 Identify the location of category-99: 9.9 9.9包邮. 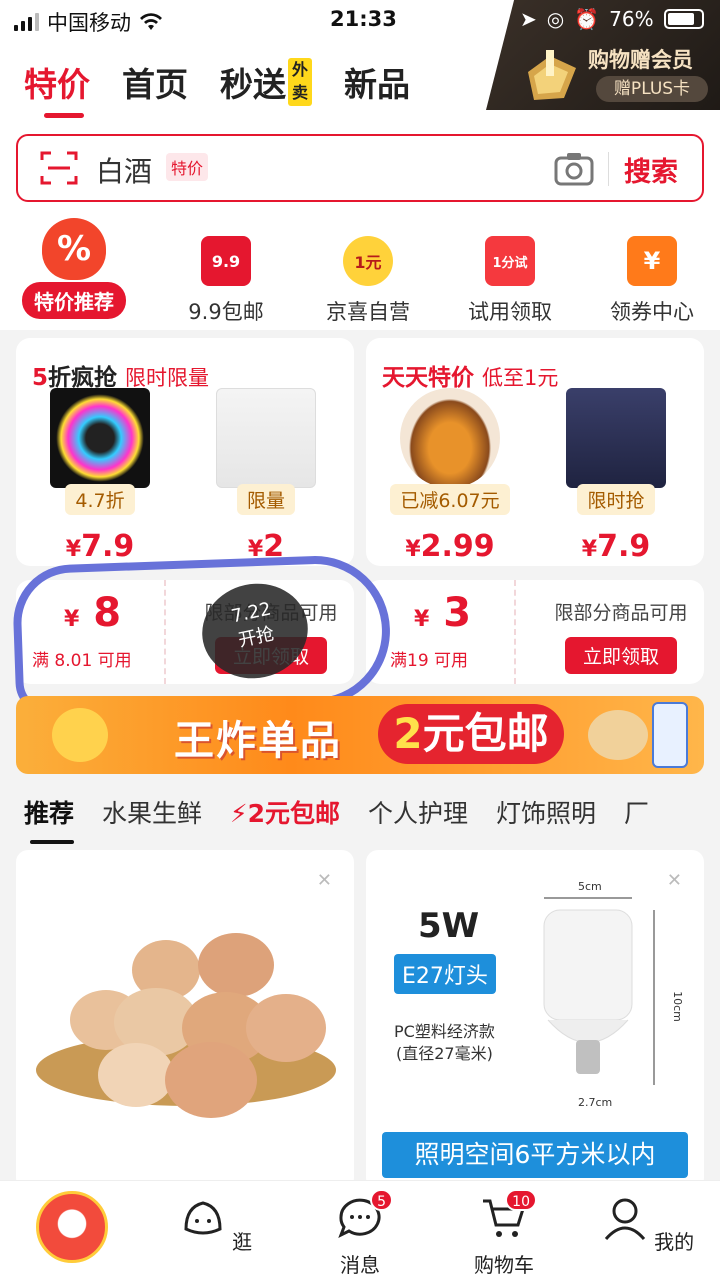
(226, 279).